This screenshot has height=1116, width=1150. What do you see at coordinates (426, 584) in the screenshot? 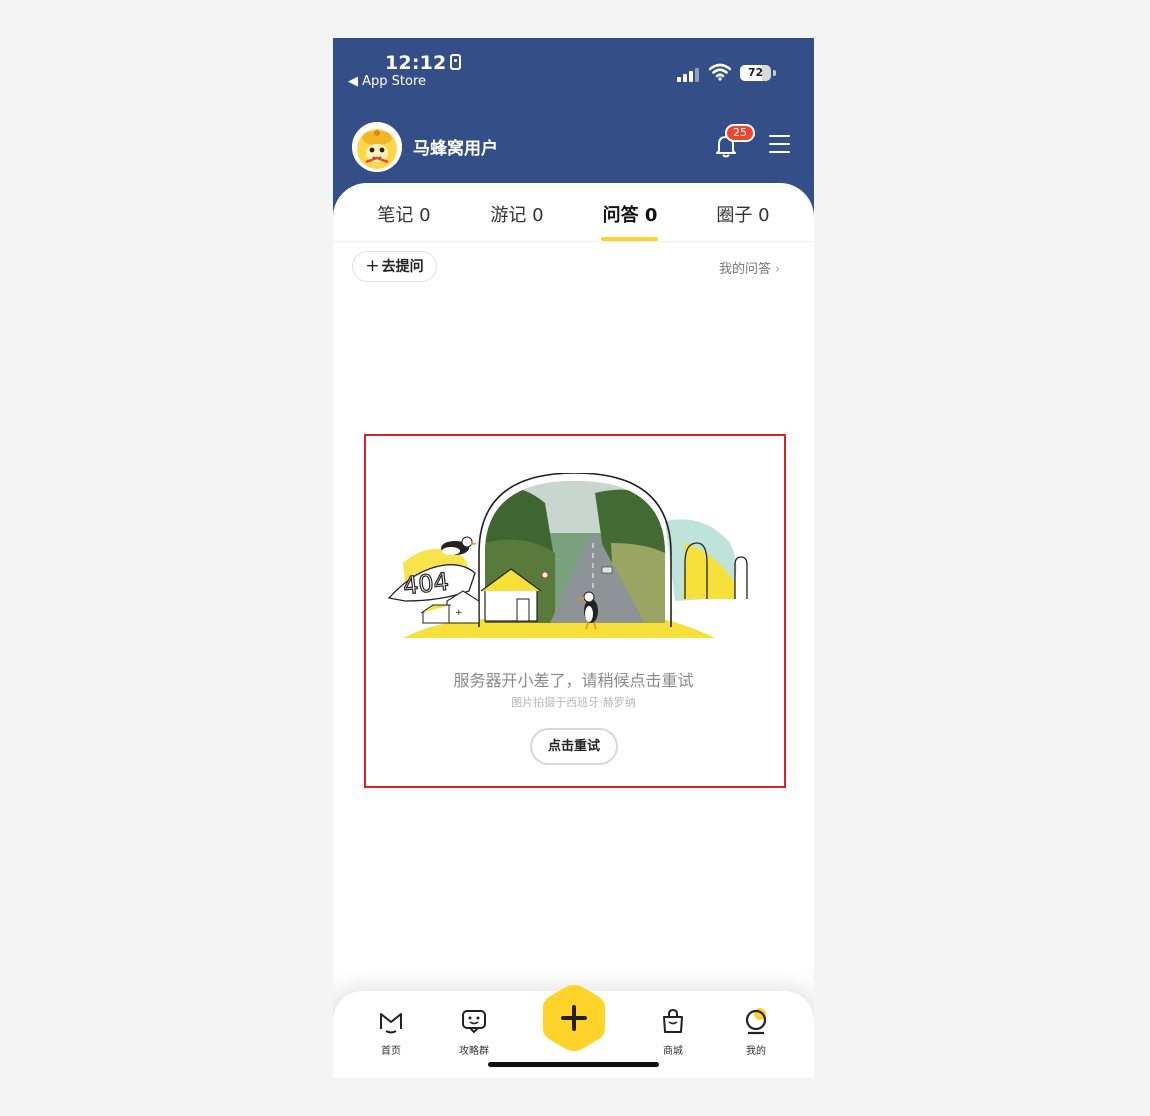
I see `404-badge-text: 404` at bounding box center [426, 584].